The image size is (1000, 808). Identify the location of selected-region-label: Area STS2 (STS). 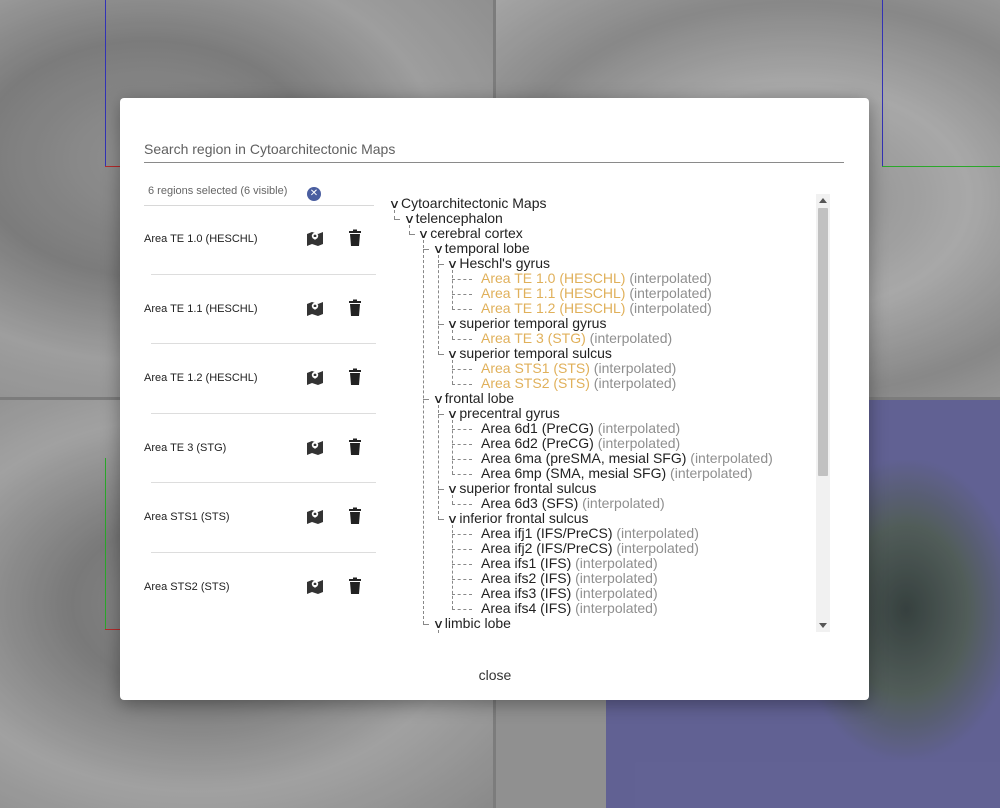
(187, 586).